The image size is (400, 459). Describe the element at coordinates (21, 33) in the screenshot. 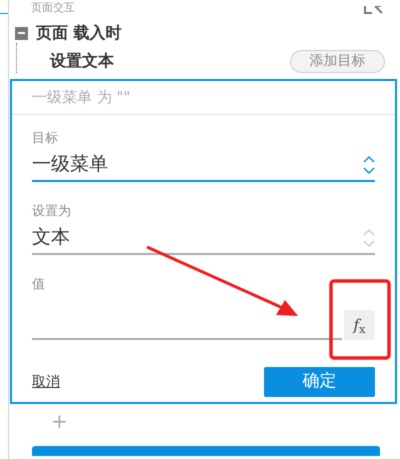

I see `collapse-toggle` at that location.